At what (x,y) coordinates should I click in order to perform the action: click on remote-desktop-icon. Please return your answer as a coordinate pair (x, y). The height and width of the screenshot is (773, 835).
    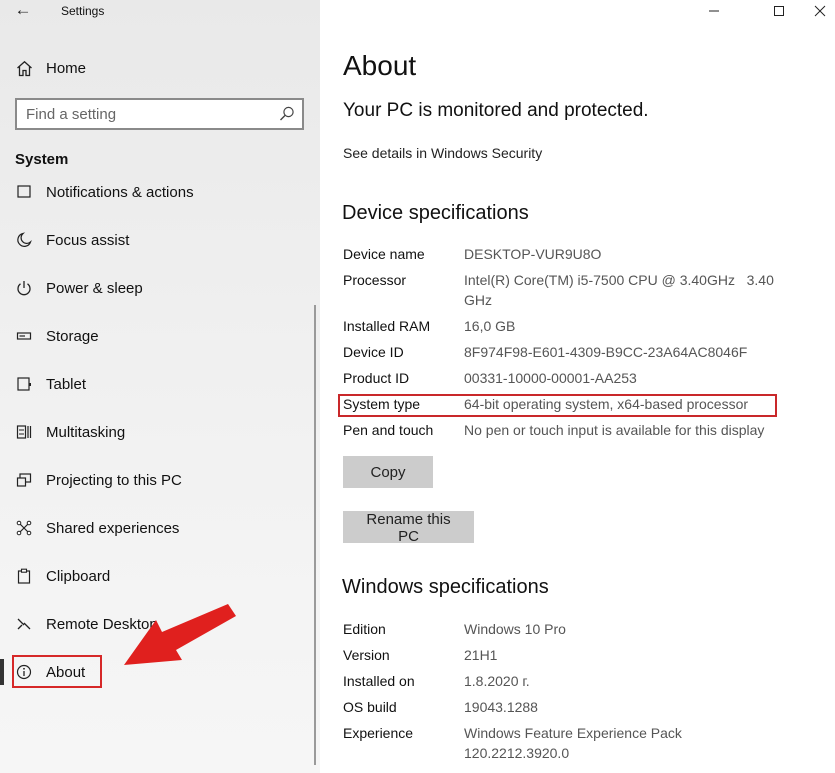
    Looking at the image, I should click on (24, 624).